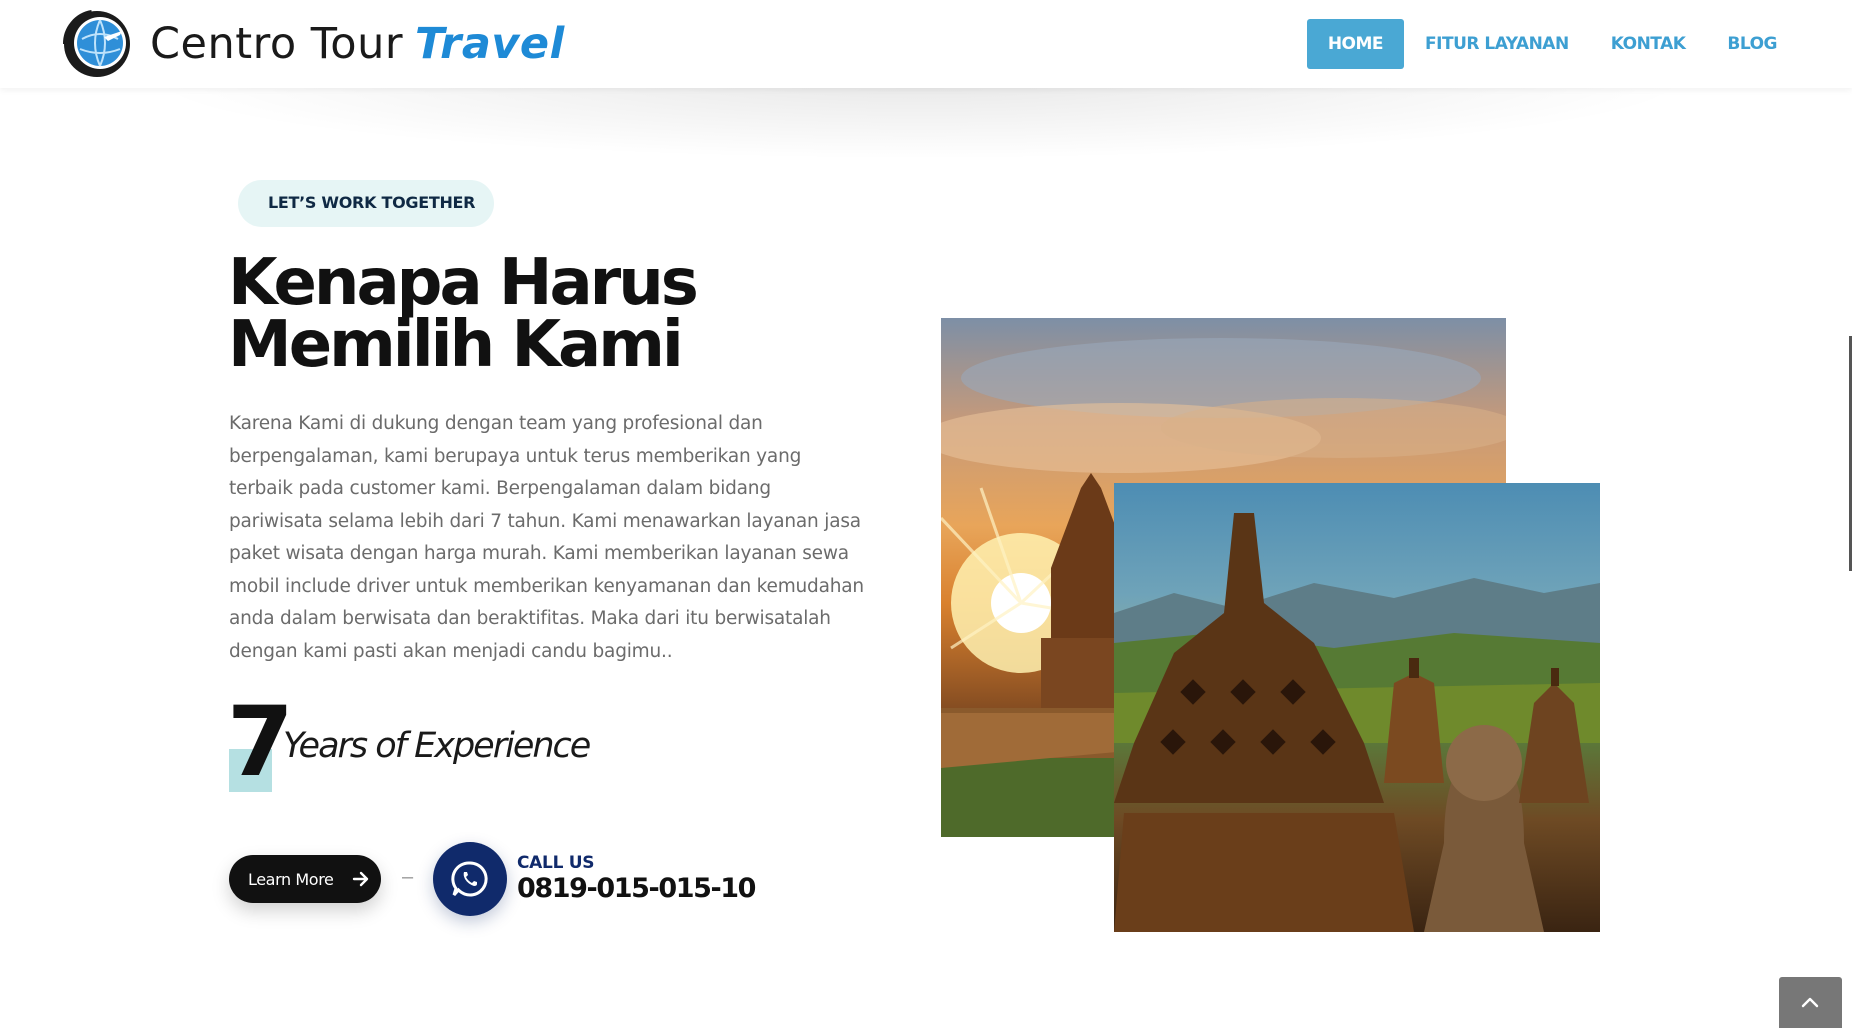  Describe the element at coordinates (1648, 44) in the screenshot. I see `nav-kontak: KONTAK` at that location.